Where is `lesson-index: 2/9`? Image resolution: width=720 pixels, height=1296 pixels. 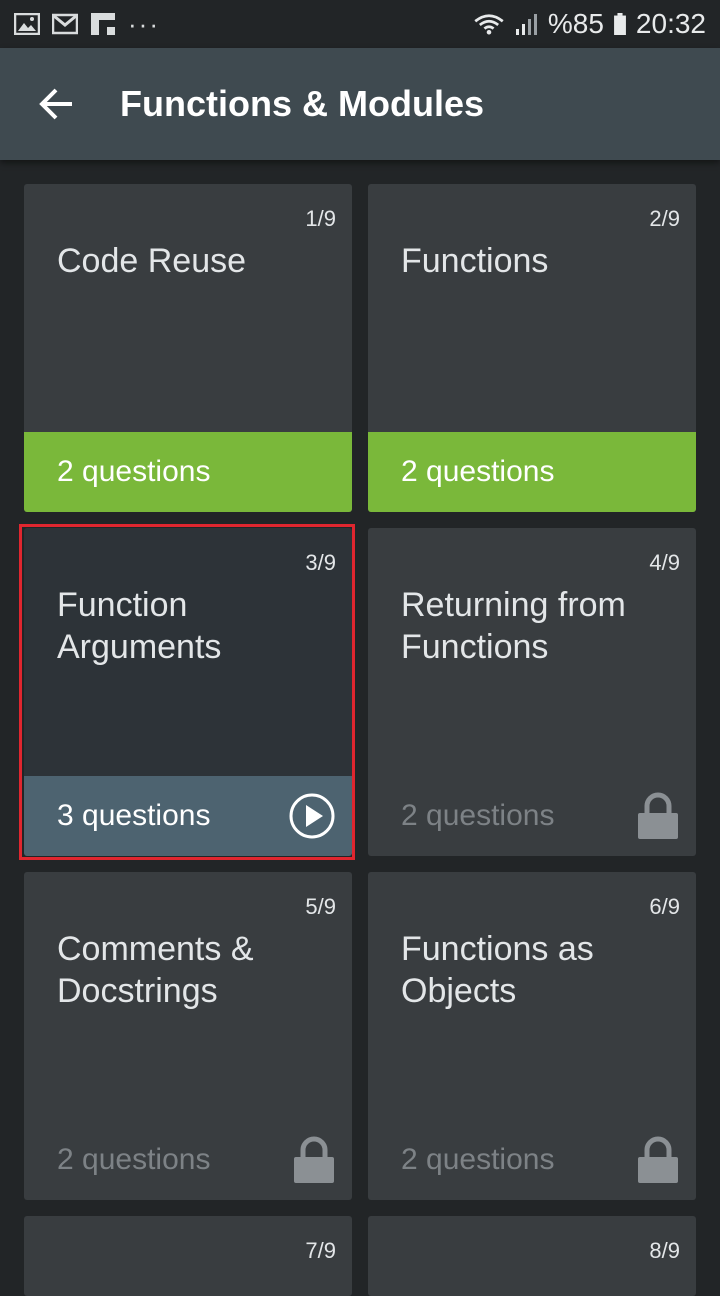
lesson-index: 2/9 is located at coordinates (664, 218).